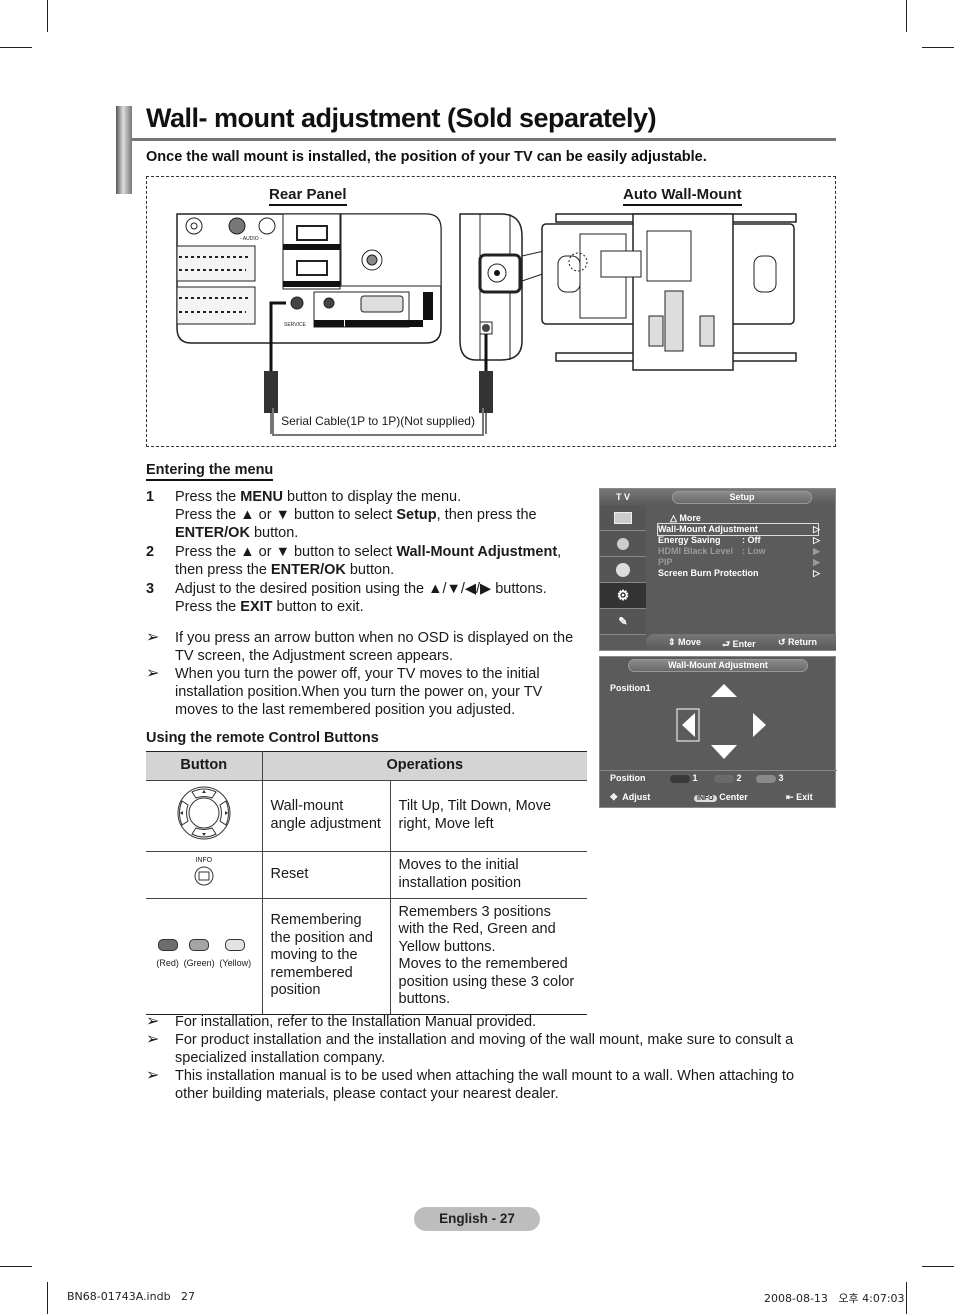 The image size is (954, 1314). Describe the element at coordinates (724, 752) in the screenshot. I see `tilt-down-arrow` at that location.